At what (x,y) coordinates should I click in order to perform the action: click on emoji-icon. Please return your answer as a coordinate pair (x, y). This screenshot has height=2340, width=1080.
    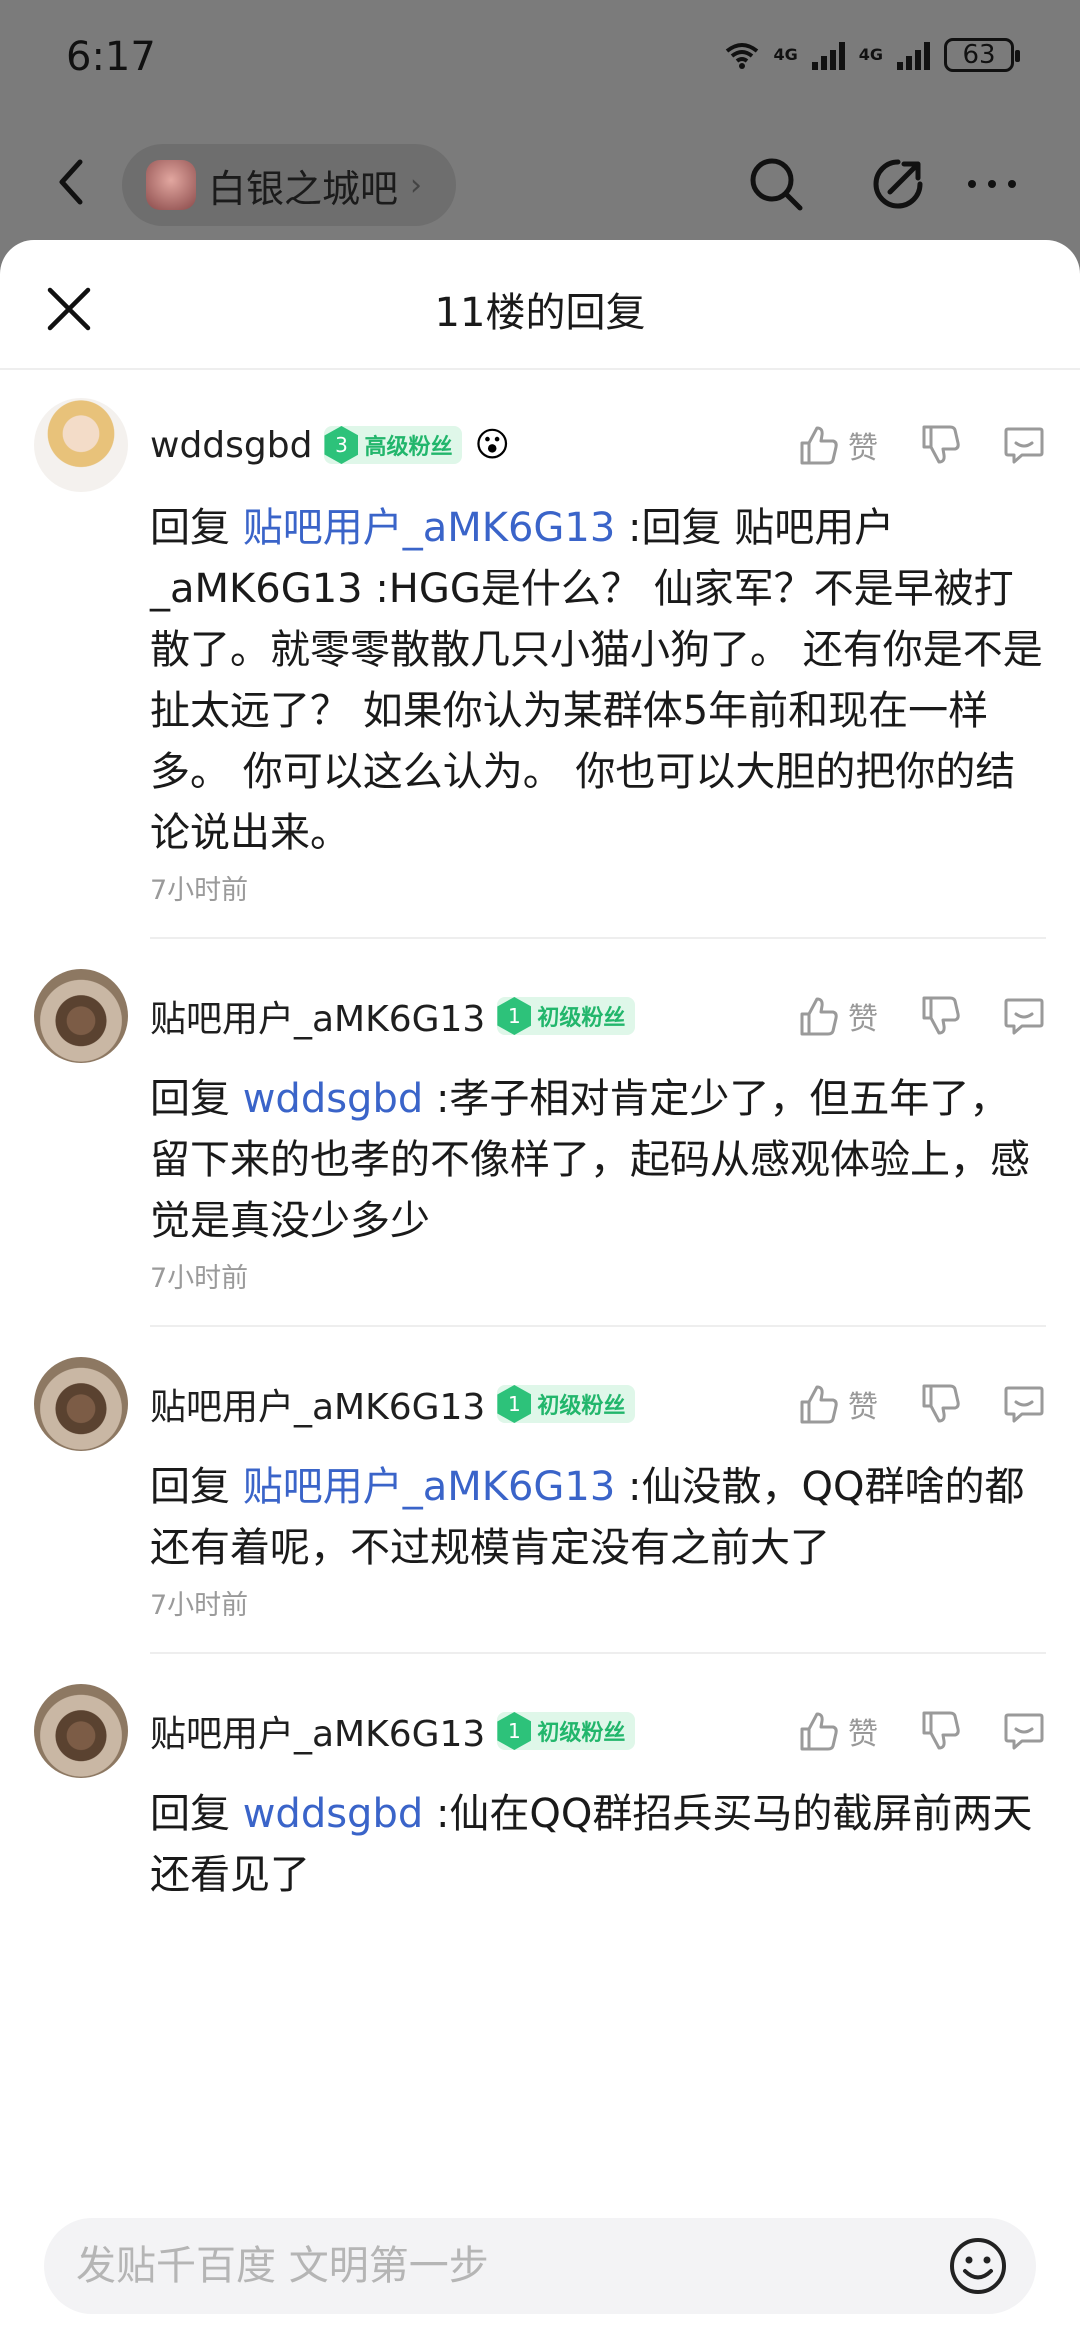
    Looking at the image, I should click on (978, 2266).